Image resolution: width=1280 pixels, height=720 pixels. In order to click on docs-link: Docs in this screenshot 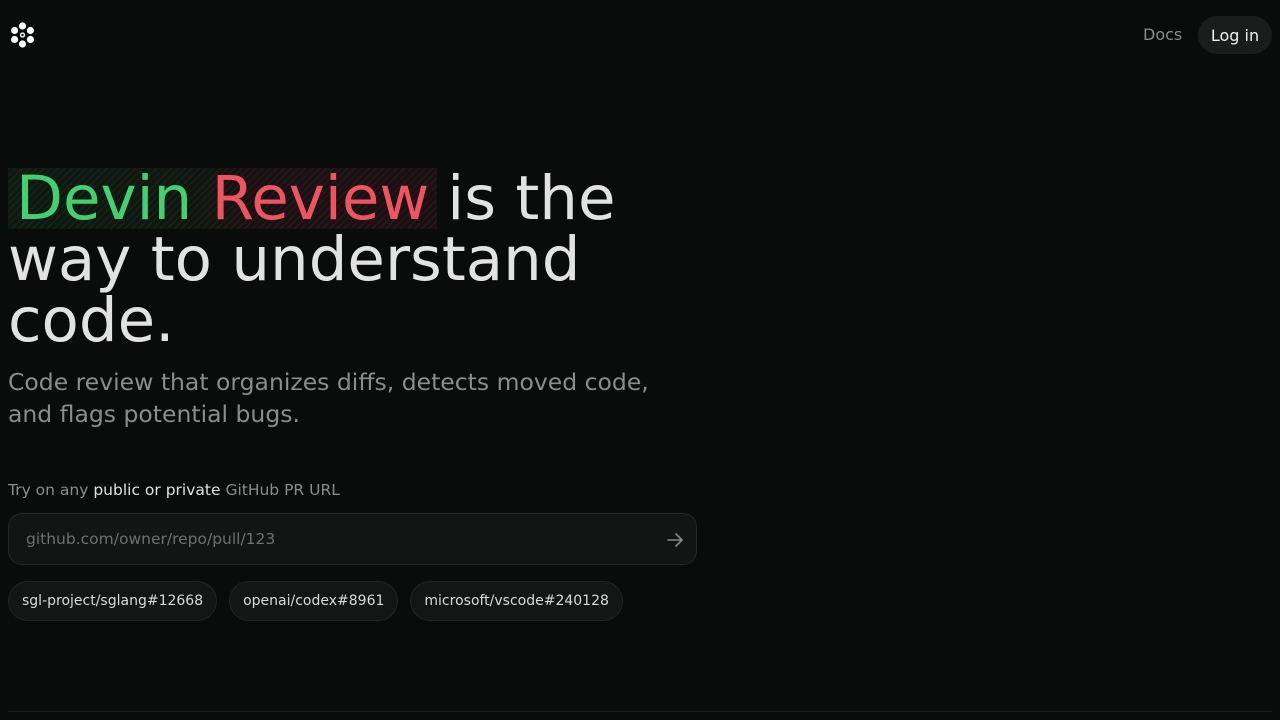, I will do `click(1162, 35)`.